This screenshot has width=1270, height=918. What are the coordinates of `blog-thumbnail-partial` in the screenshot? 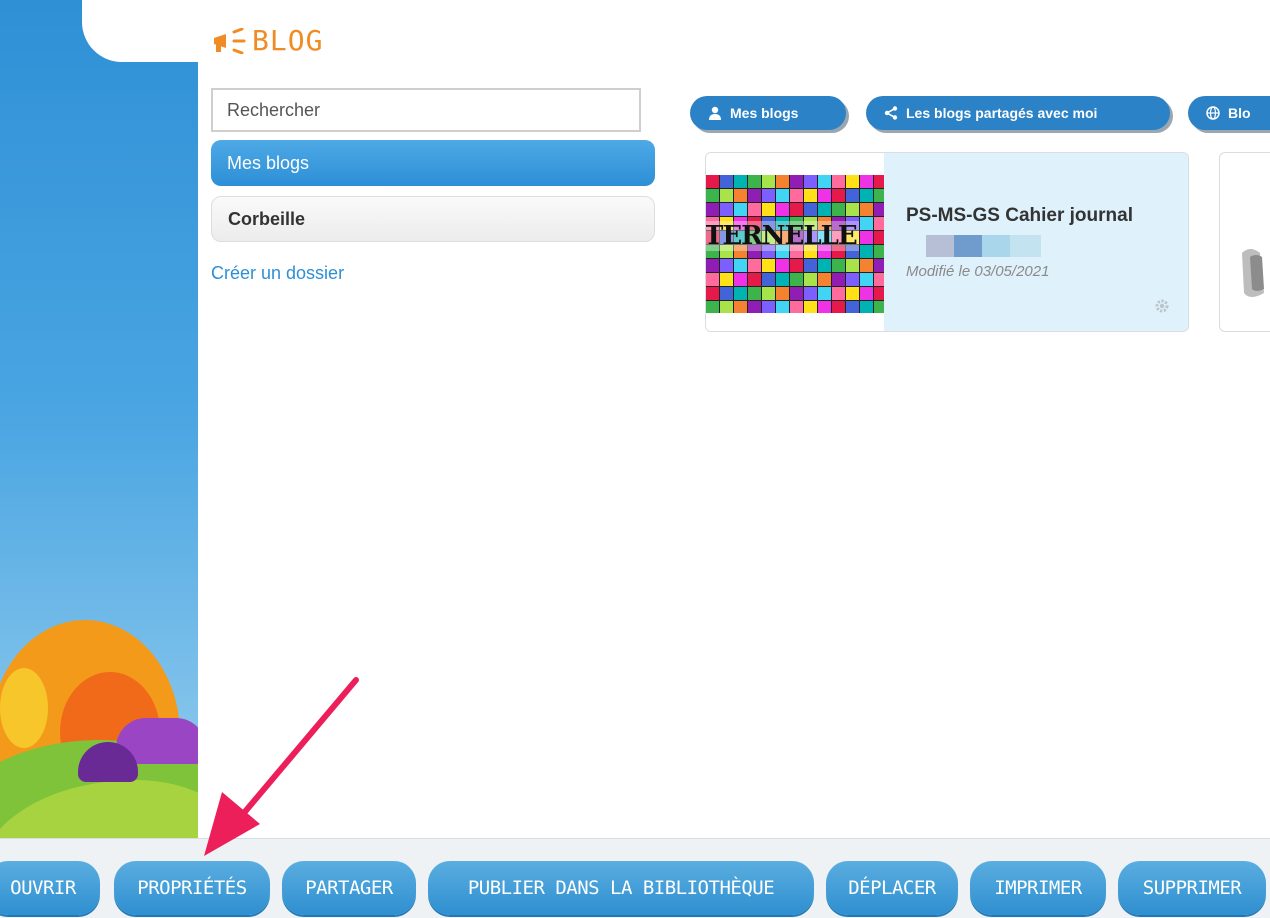 It's located at (1253, 273).